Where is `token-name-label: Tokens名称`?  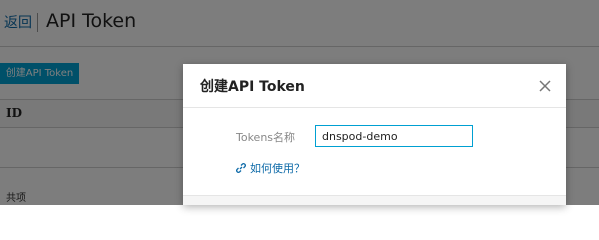 token-name-label: Tokens名称 is located at coordinates (266, 137).